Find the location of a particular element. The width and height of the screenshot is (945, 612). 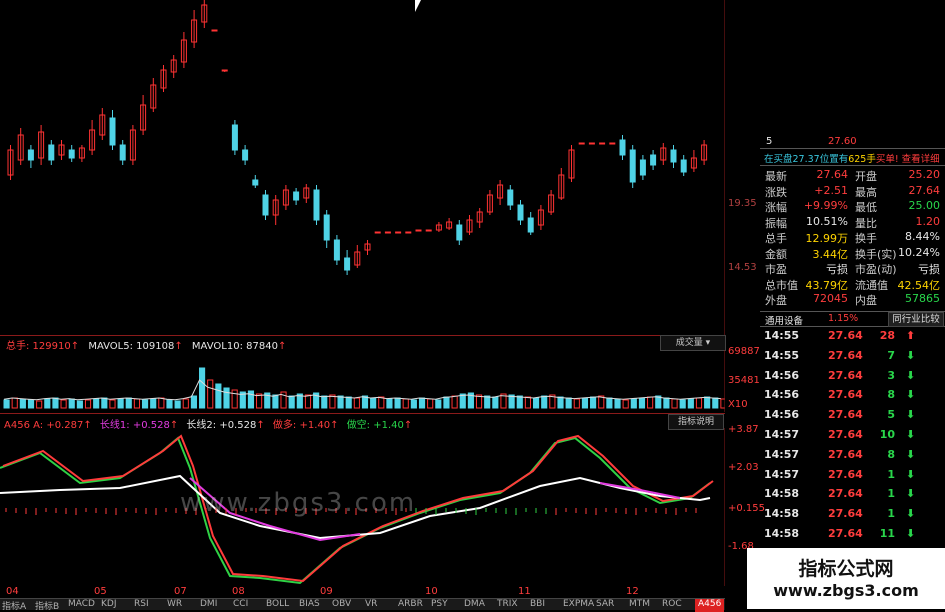

brand-title: 指标公式网 is located at coordinates (846, 569).